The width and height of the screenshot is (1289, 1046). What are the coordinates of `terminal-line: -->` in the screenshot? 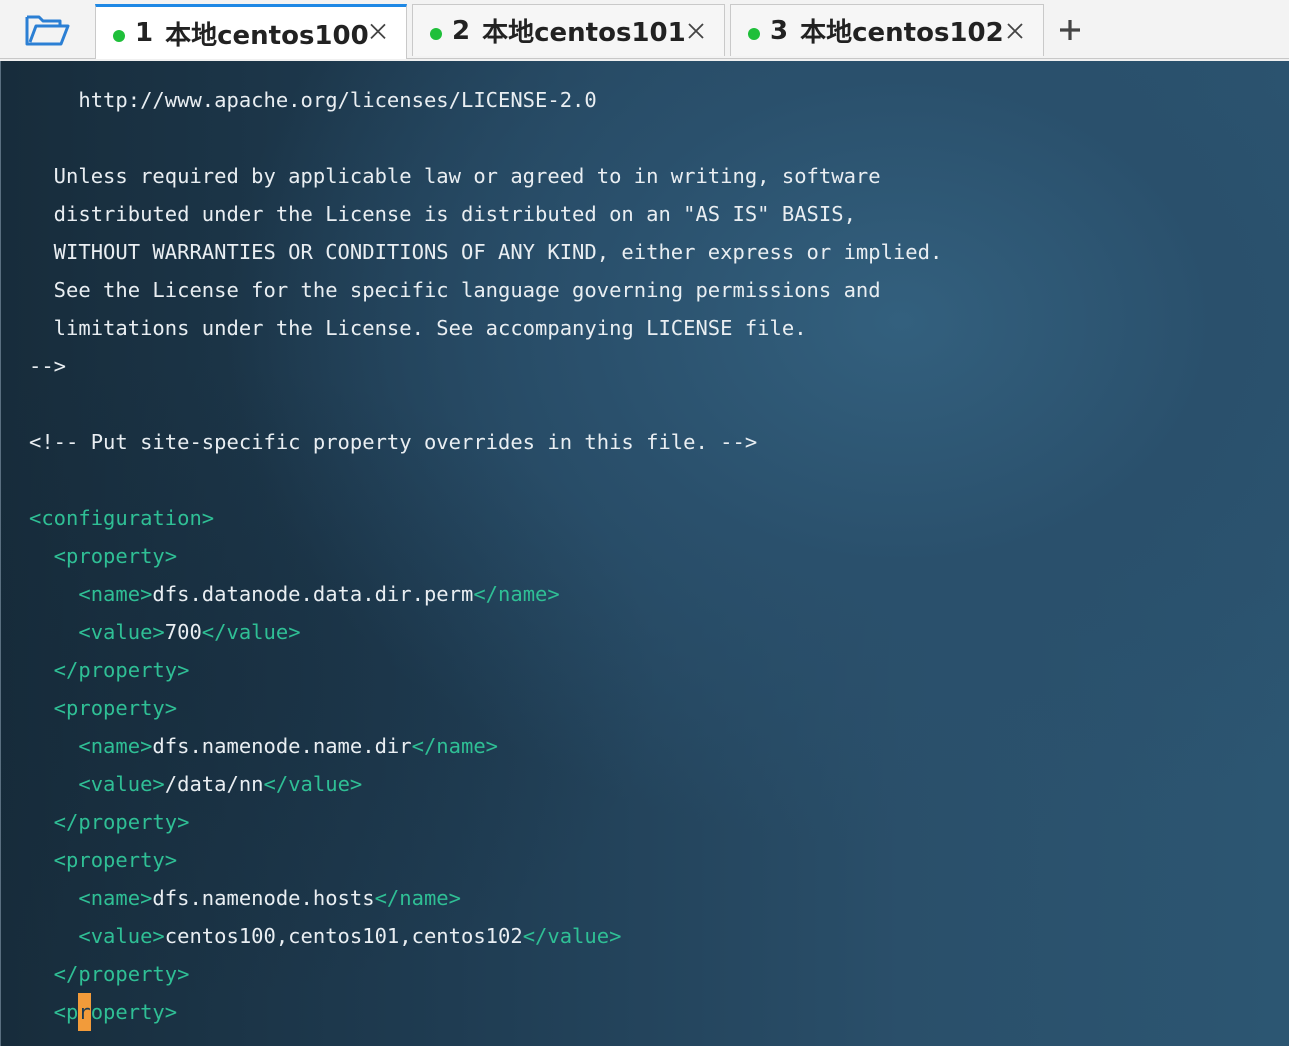 It's located at (47, 366).